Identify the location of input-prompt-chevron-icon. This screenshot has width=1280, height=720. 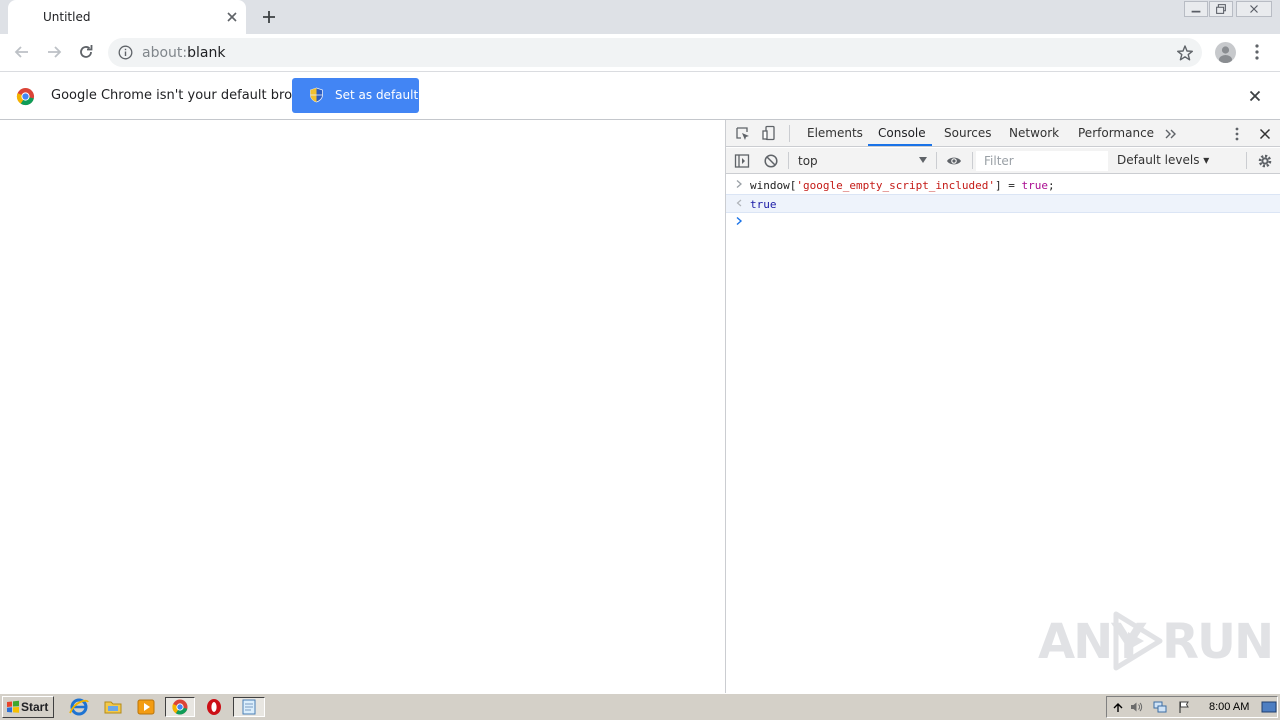
(739, 184).